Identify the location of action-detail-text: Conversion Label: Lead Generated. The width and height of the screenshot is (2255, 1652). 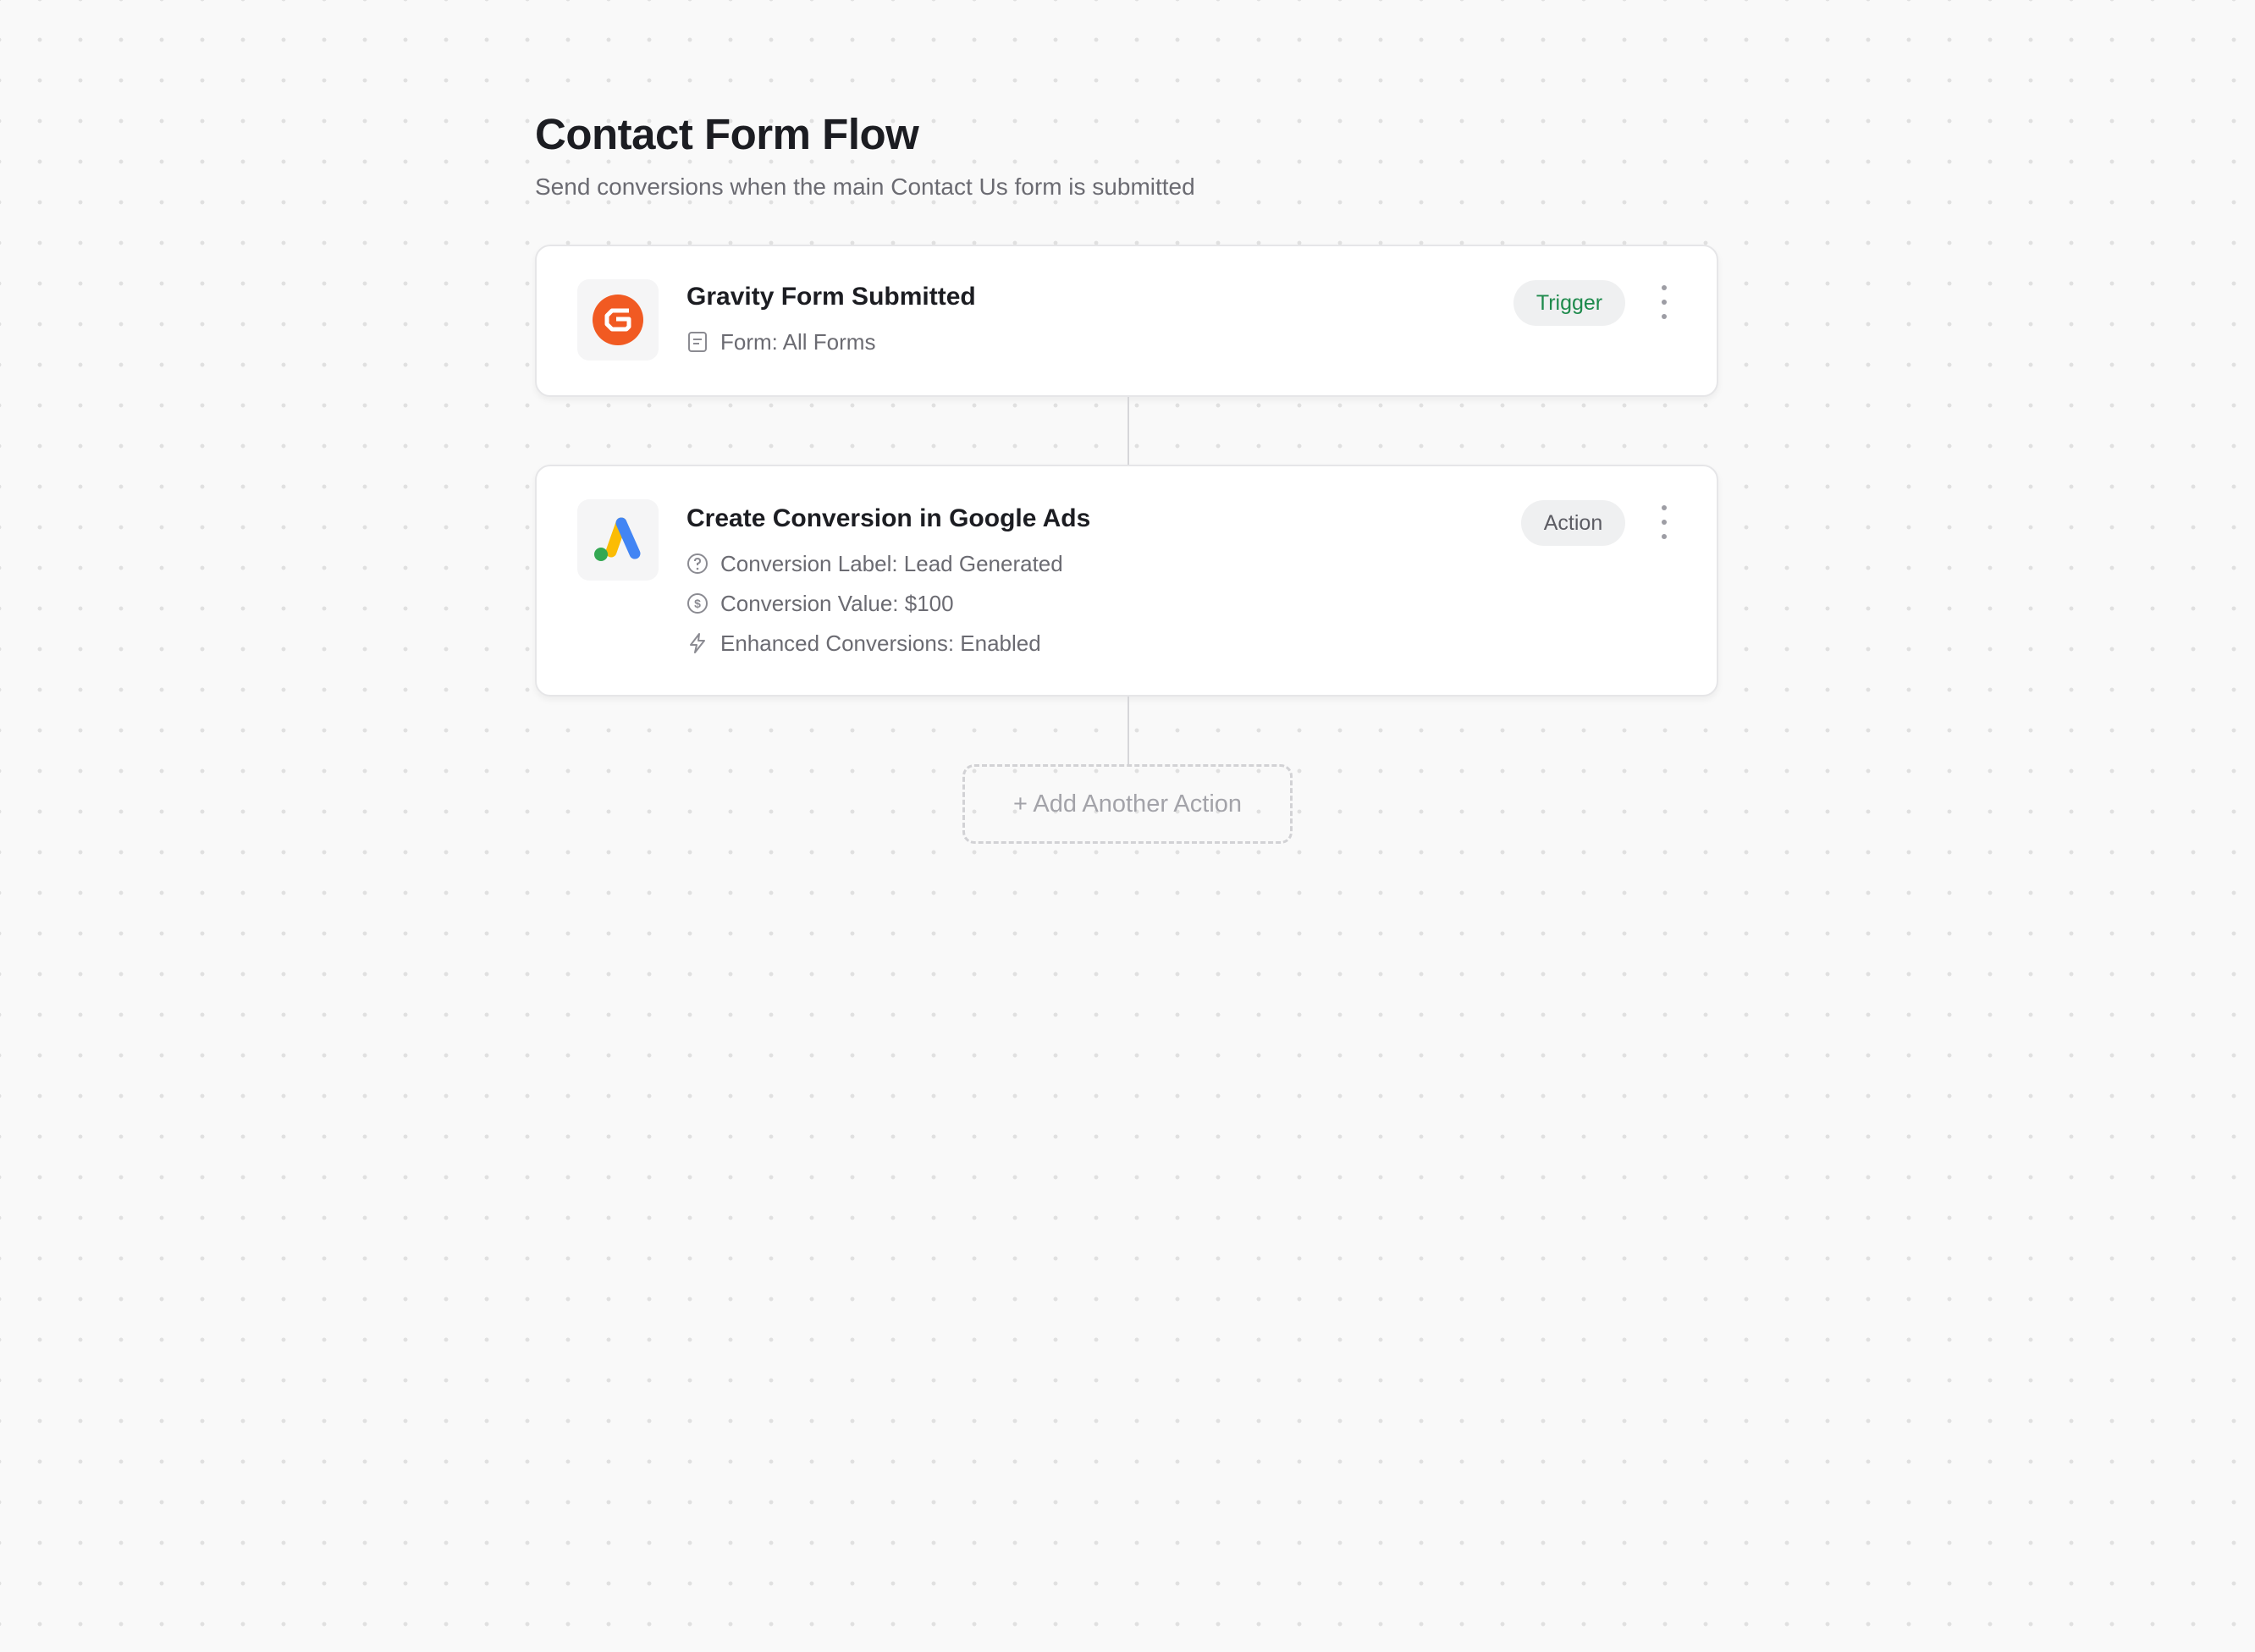
(892, 563).